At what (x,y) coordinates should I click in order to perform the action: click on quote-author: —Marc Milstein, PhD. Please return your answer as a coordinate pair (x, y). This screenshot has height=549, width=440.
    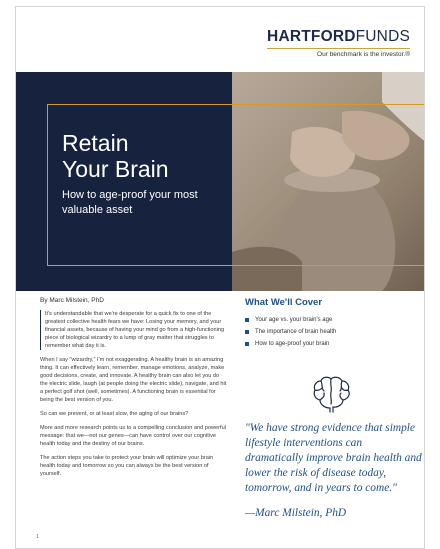
    Looking at the image, I should click on (296, 513).